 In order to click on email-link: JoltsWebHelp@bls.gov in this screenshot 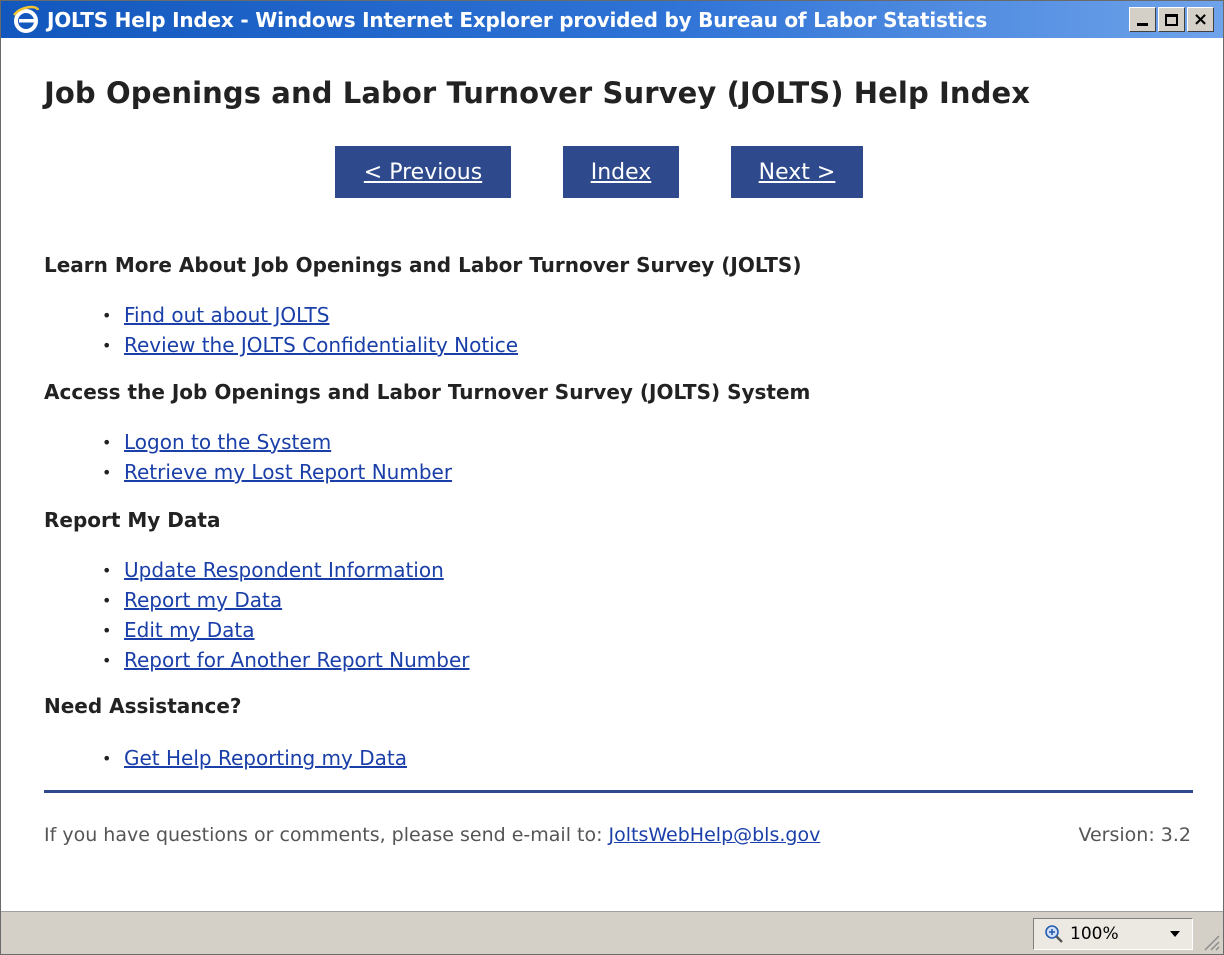, I will do `click(715, 835)`.